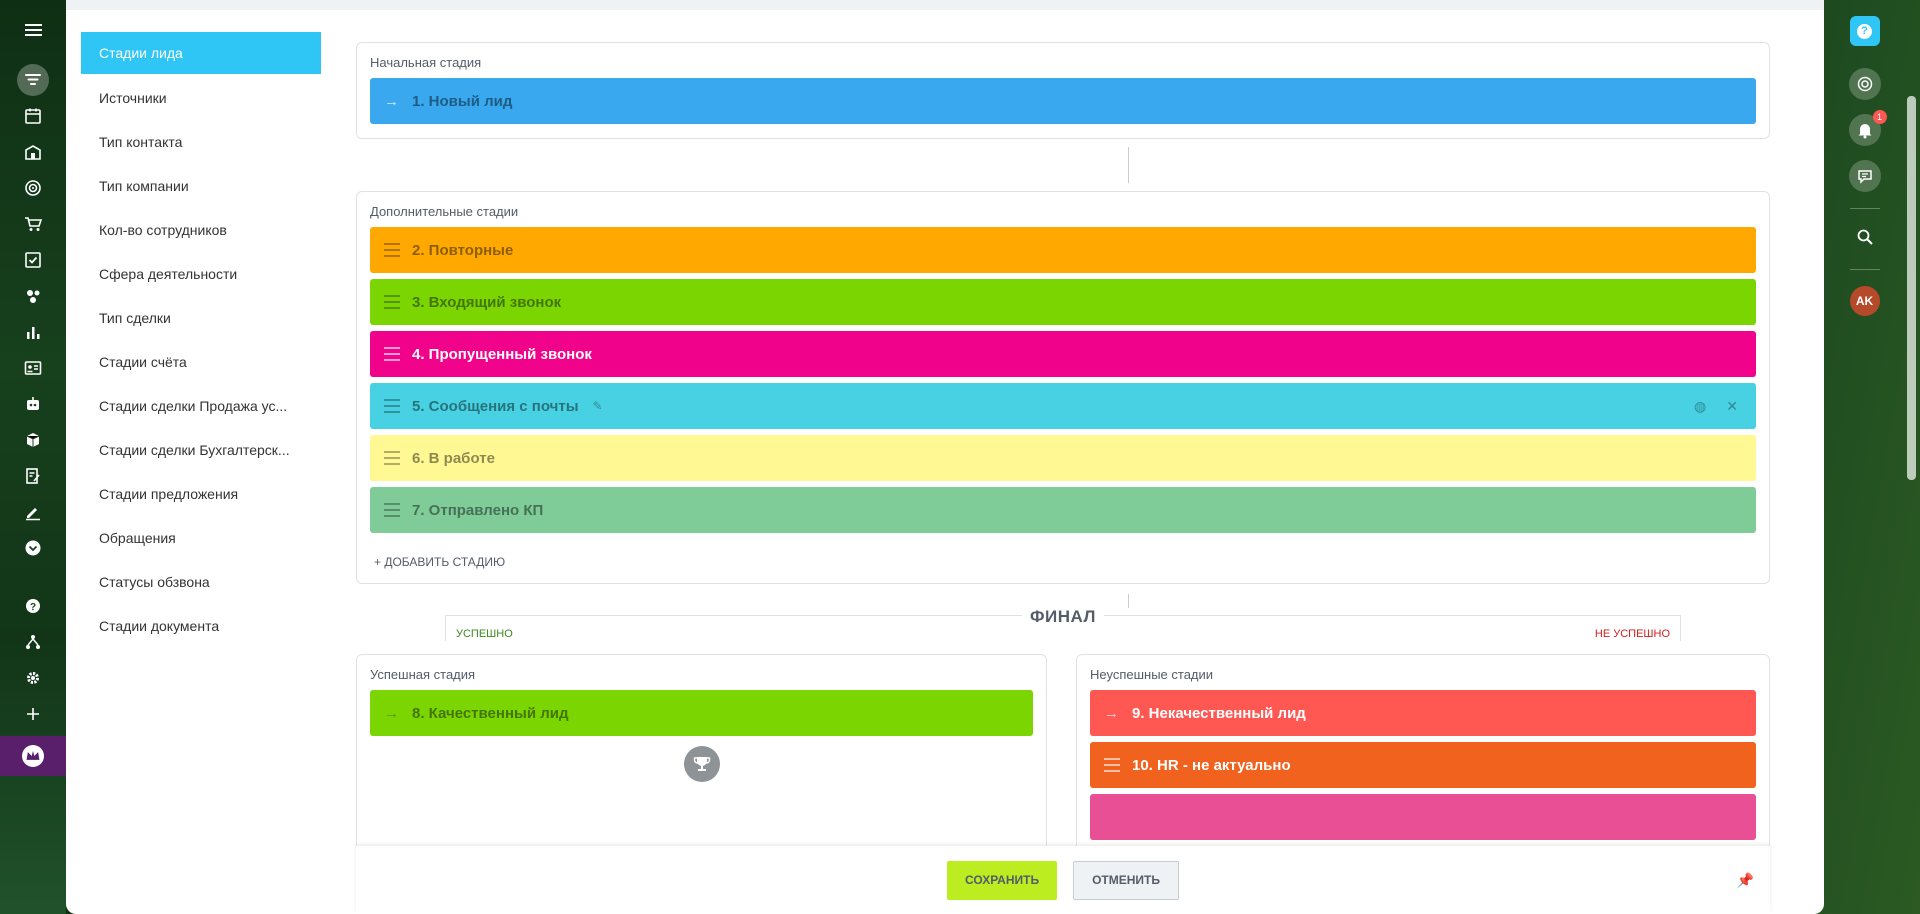  Describe the element at coordinates (201, 98) in the screenshot. I see `nav-item-sources: Источники` at that location.